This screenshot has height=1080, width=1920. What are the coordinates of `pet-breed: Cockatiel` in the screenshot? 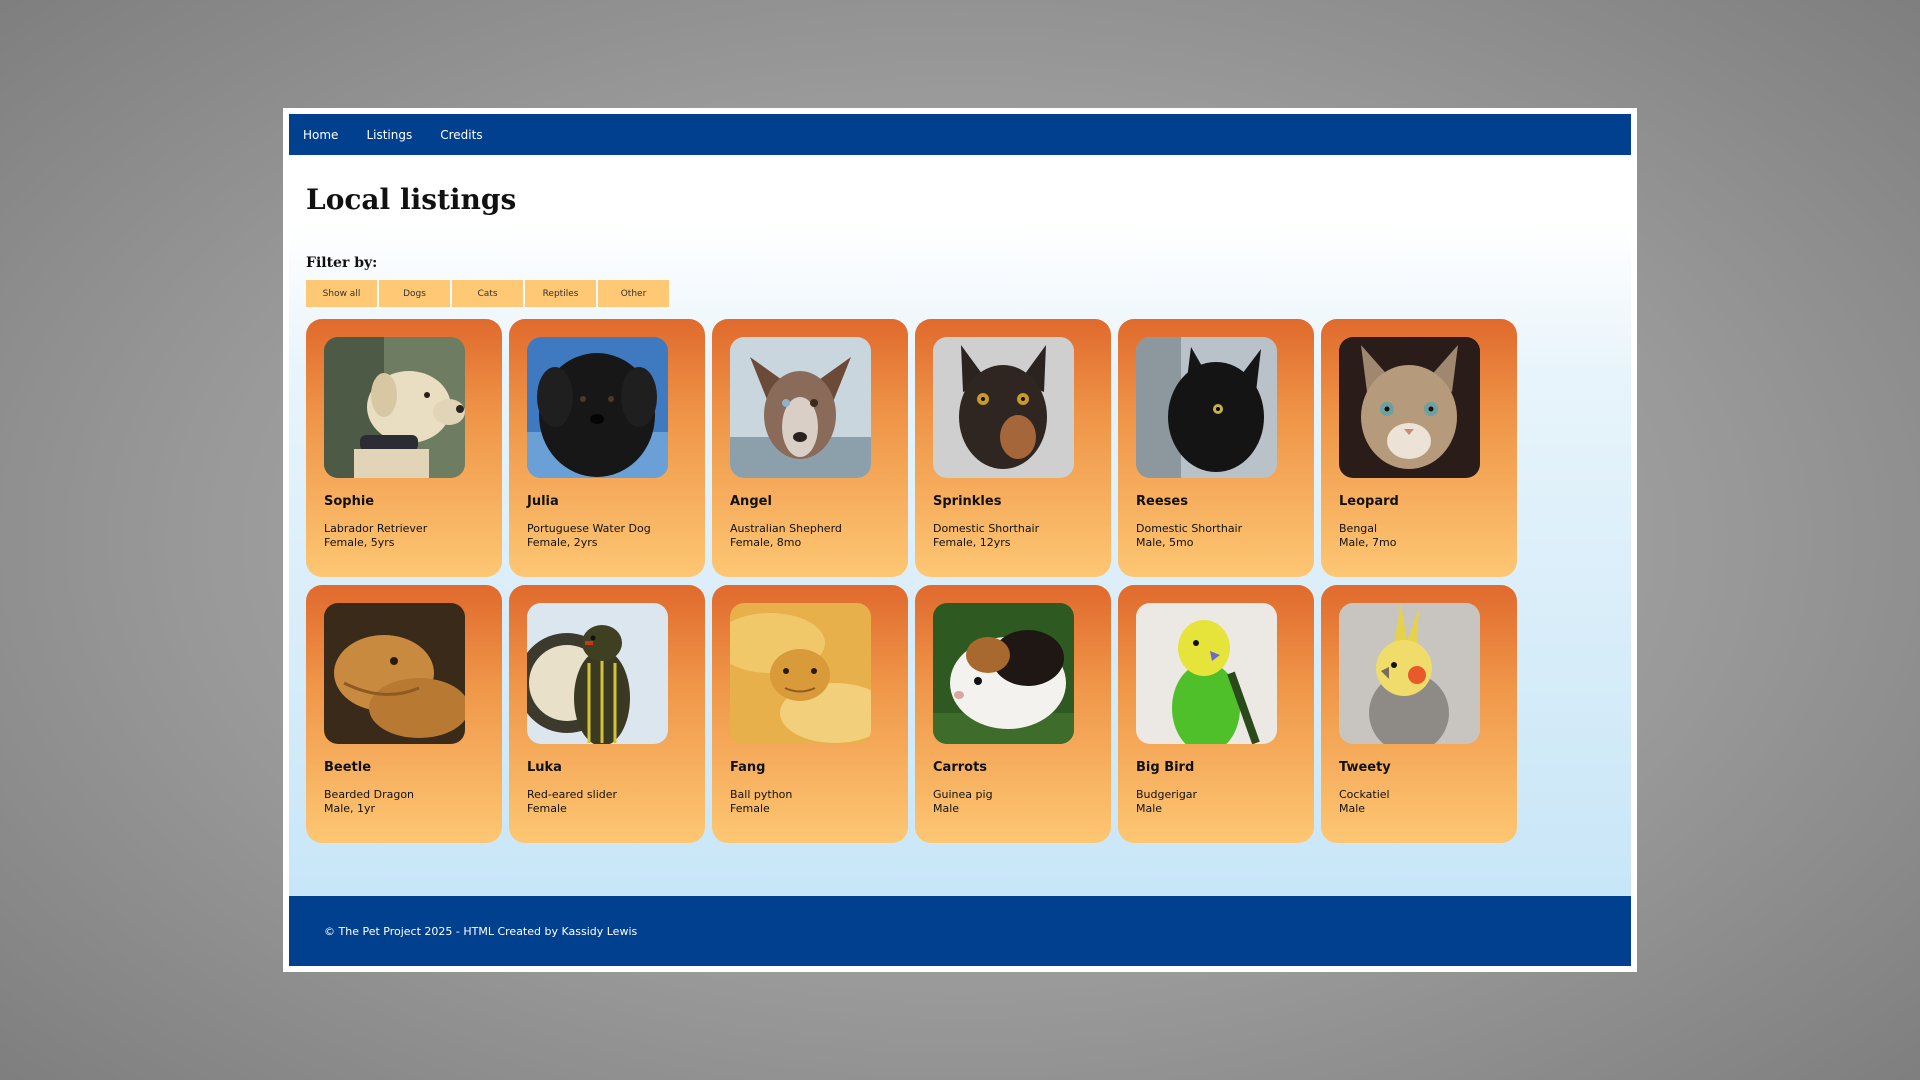 It's located at (1364, 794).